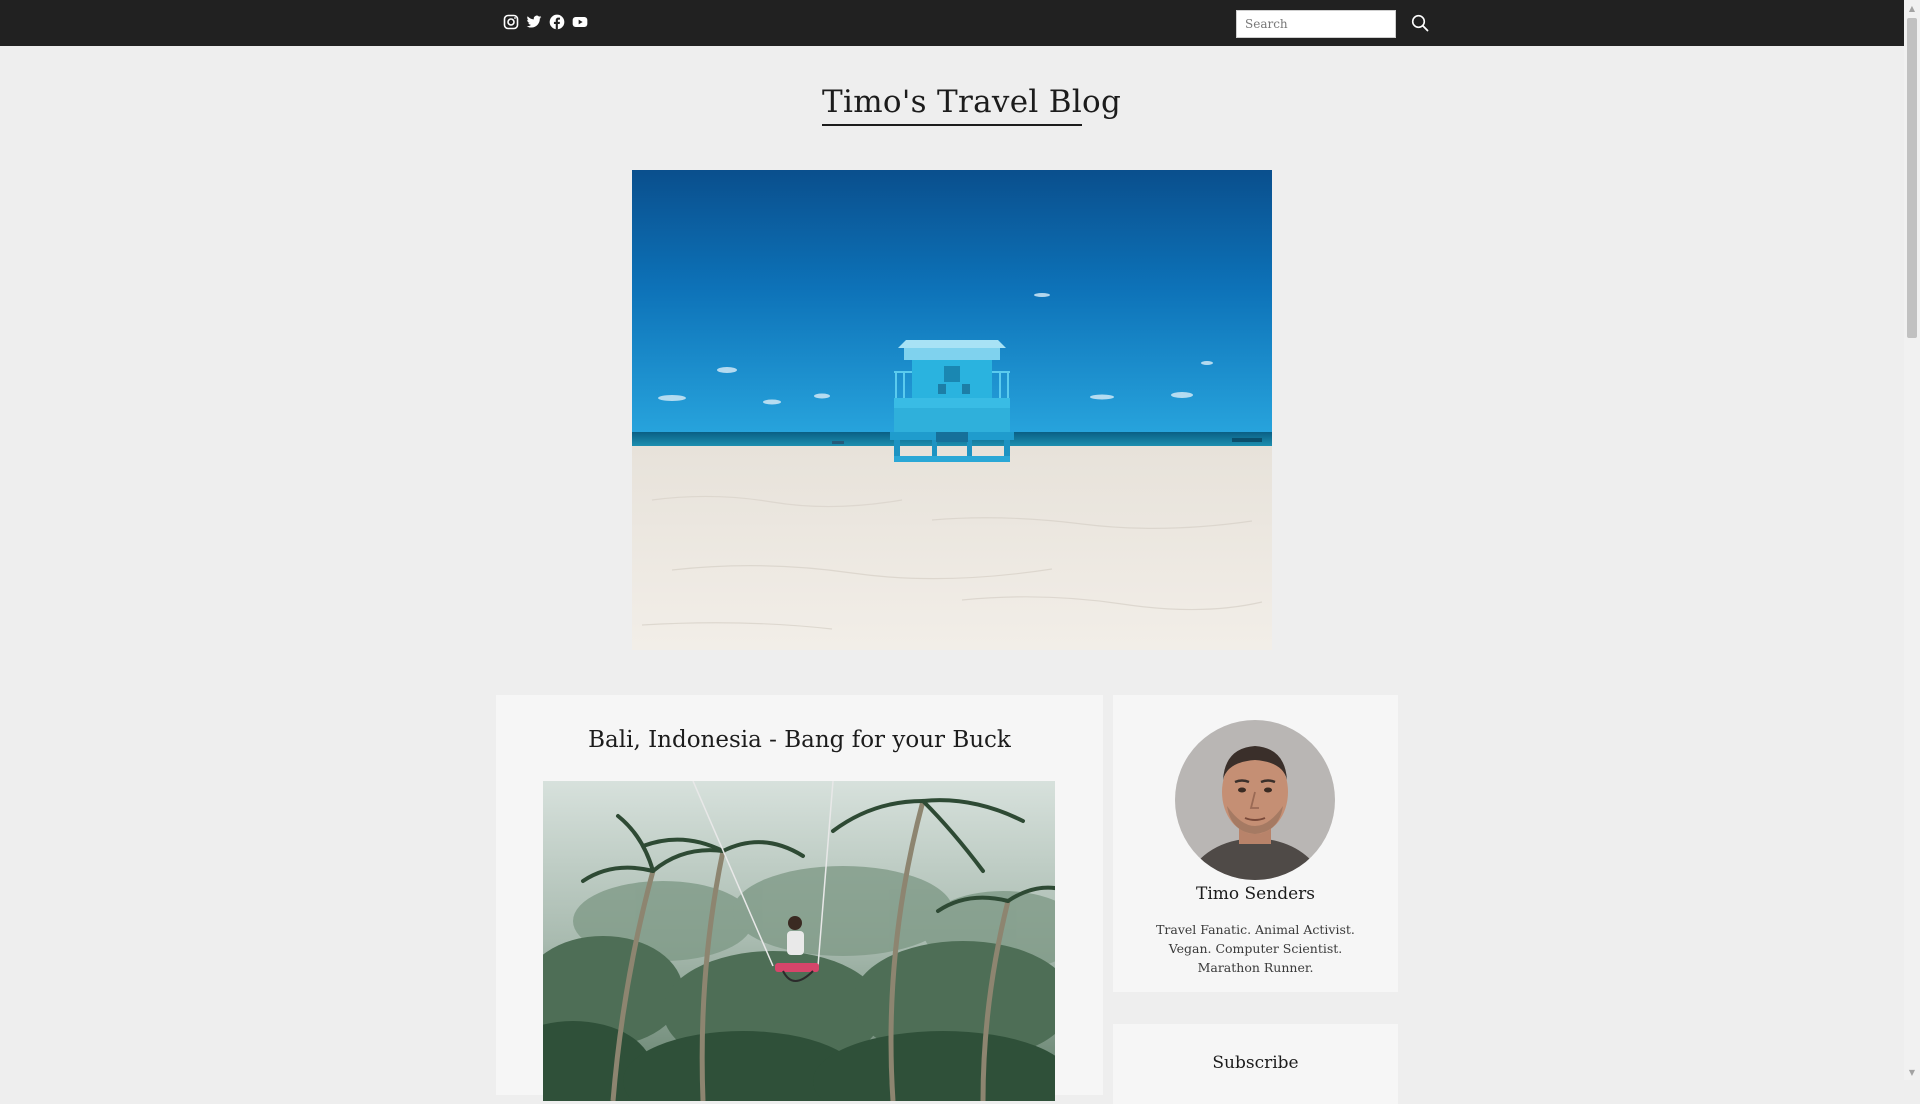 The width and height of the screenshot is (1920, 1104). Describe the element at coordinates (534, 22) in the screenshot. I see `twitter-icon` at that location.